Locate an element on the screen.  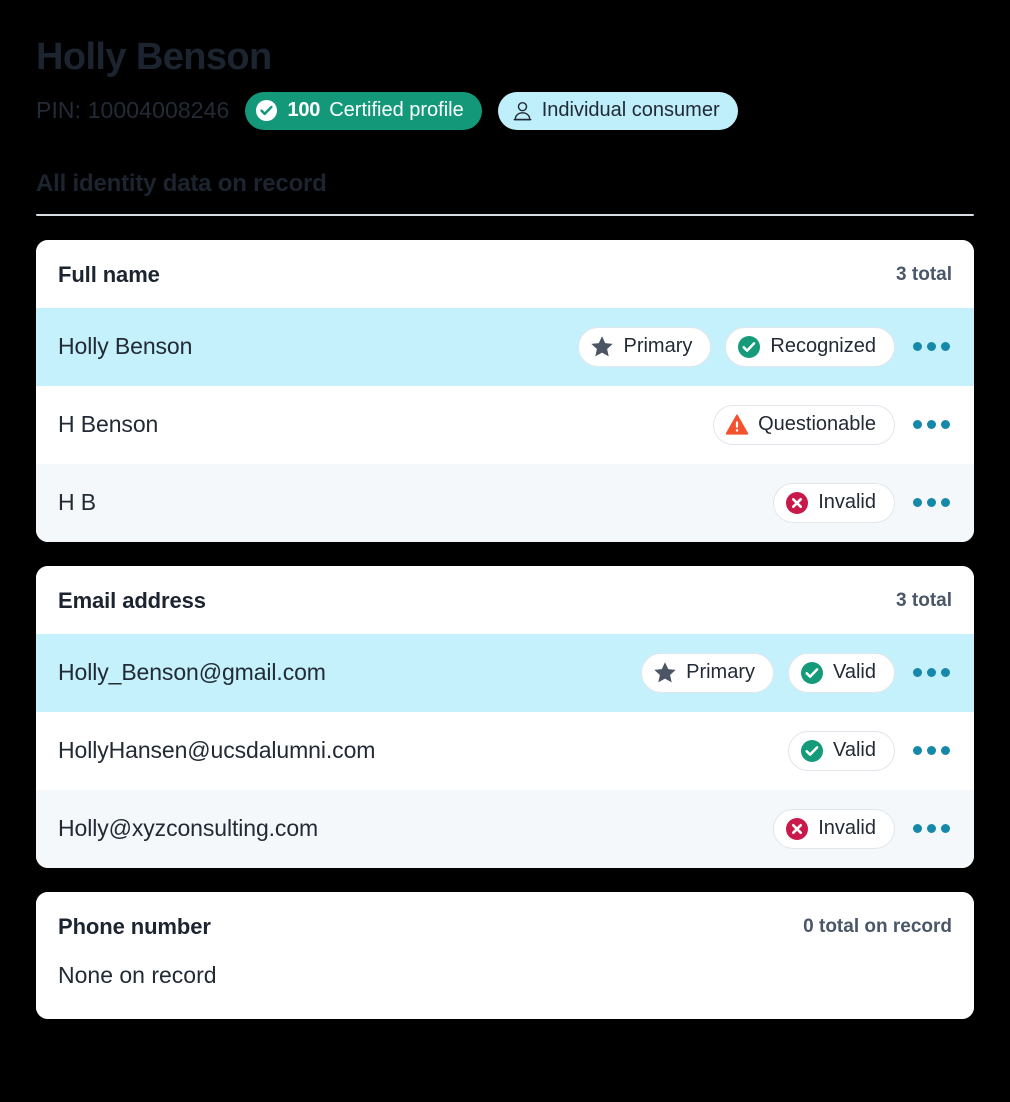
card-header: Full name 3 total is located at coordinates (505, 273).